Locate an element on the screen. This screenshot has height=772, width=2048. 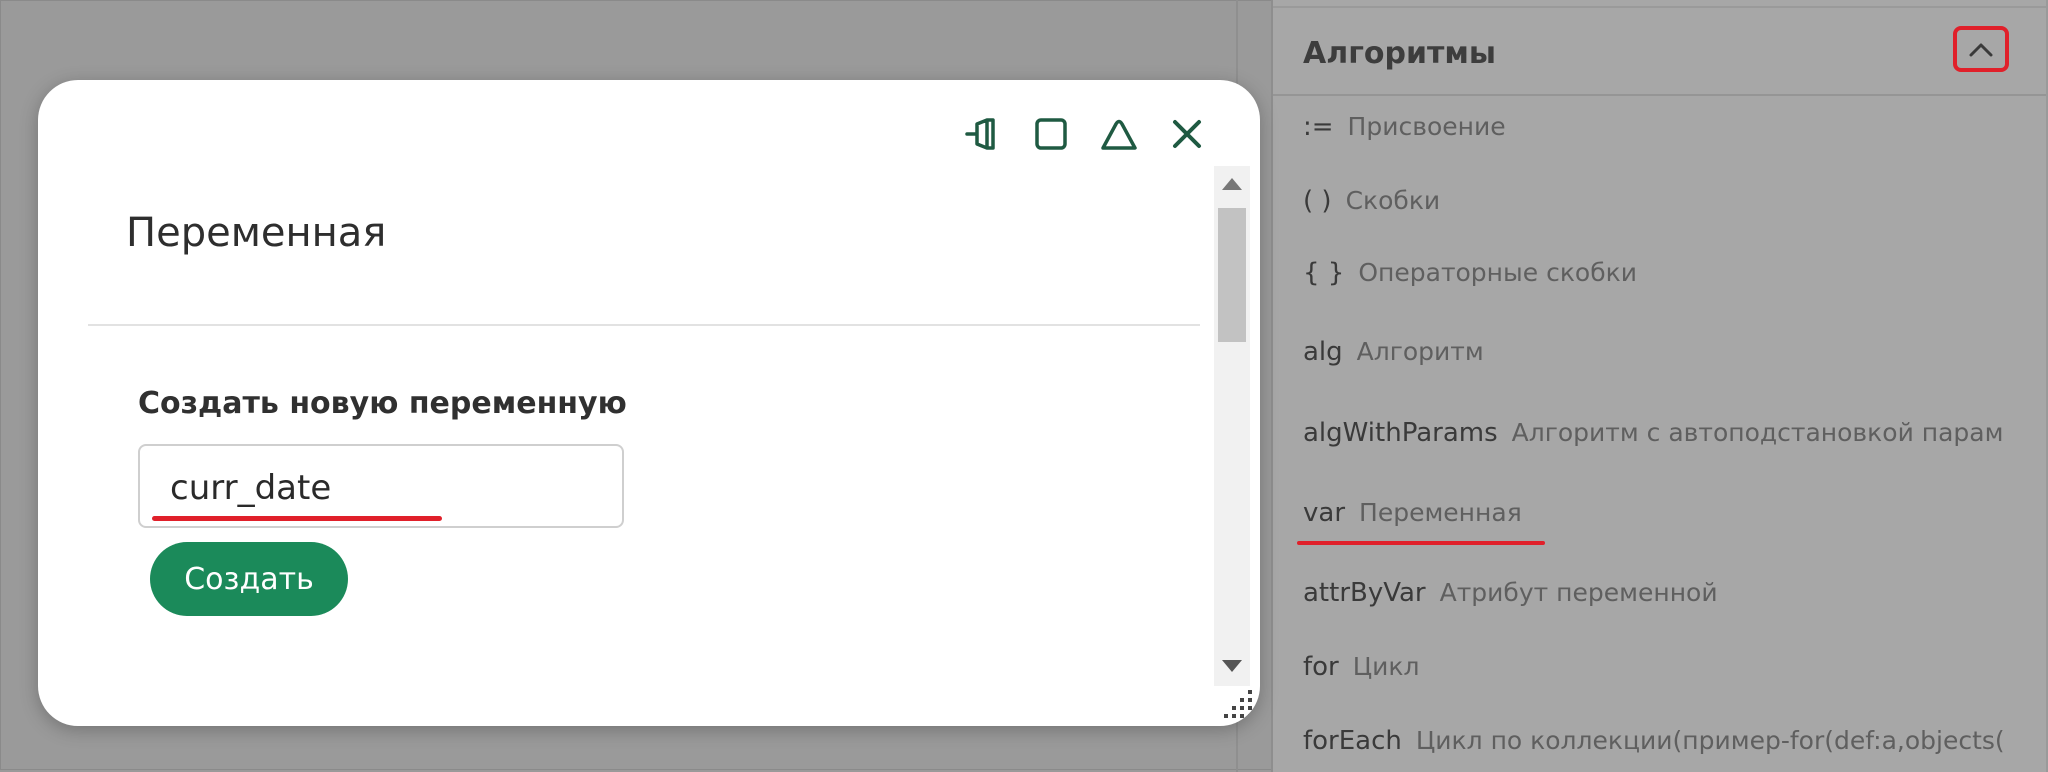
item-key: ( ) is located at coordinates (1317, 201).